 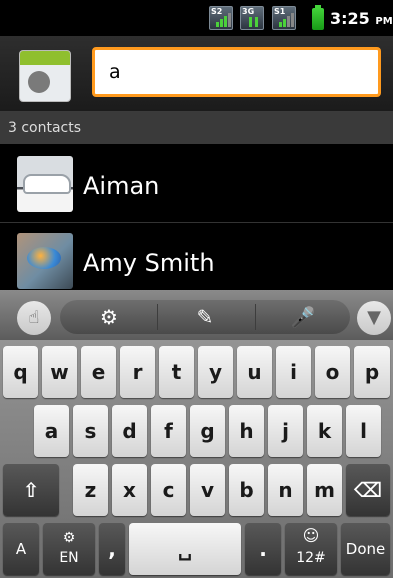 I want to click on hide-keyboard-icon: ▼, so click(x=374, y=318).